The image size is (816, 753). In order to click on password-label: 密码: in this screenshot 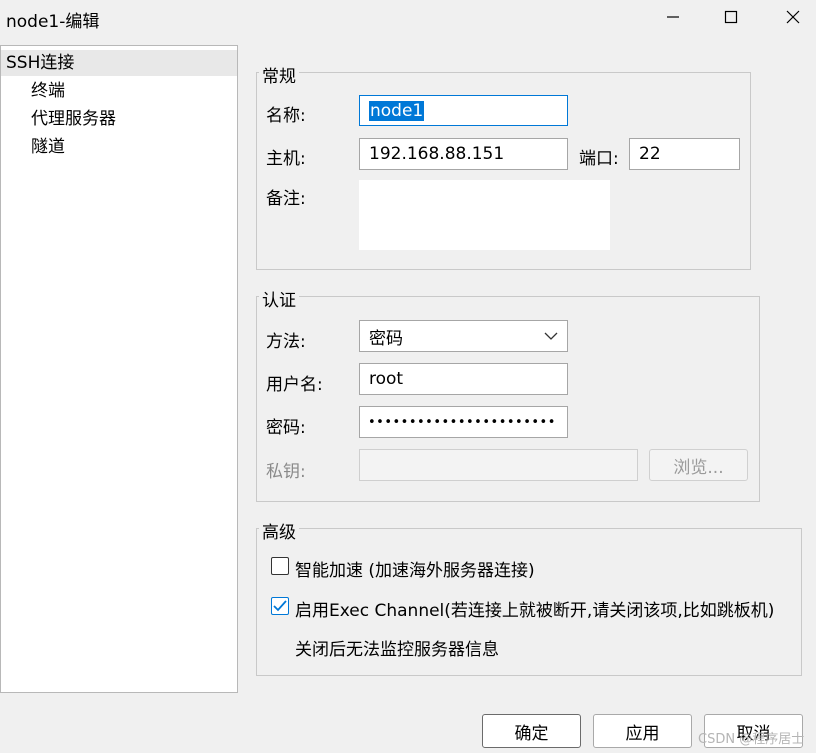, I will do `click(286, 428)`.